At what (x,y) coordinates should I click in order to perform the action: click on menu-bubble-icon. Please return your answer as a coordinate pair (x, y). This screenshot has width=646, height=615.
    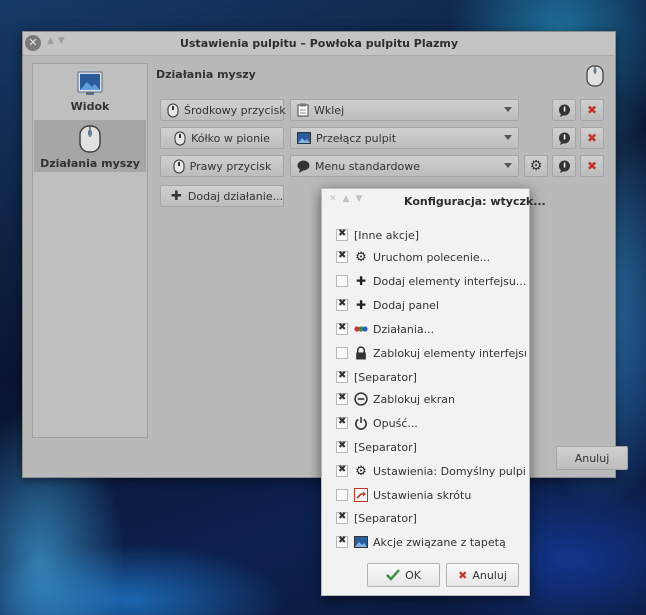
    Looking at the image, I should click on (303, 166).